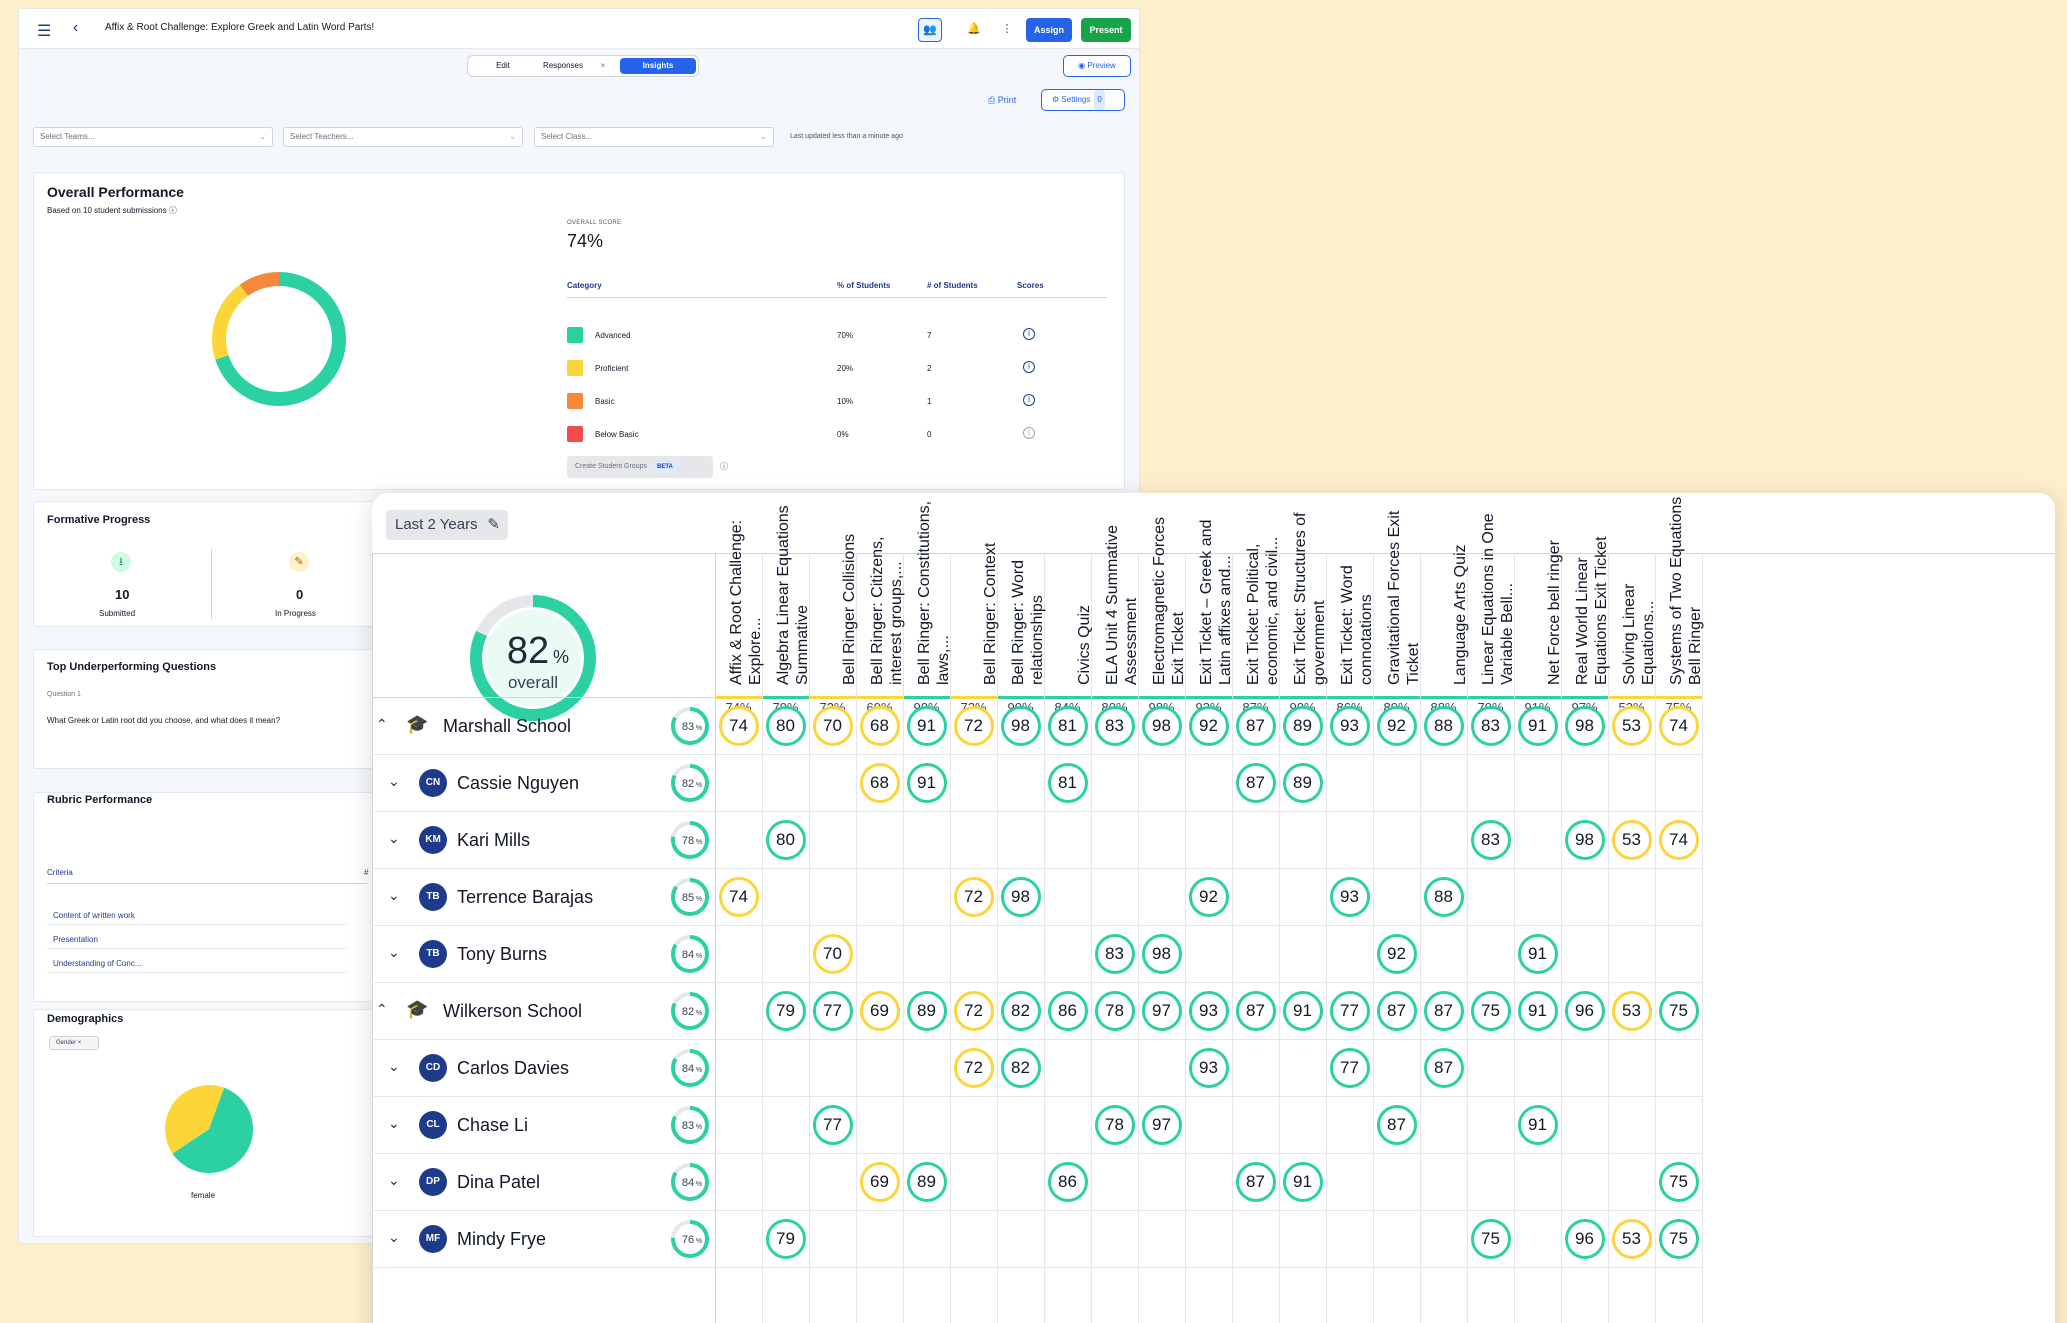  What do you see at coordinates (1587, 590) in the screenshot?
I see `column-header: Real World Linear Equations Exit Ticket` at bounding box center [1587, 590].